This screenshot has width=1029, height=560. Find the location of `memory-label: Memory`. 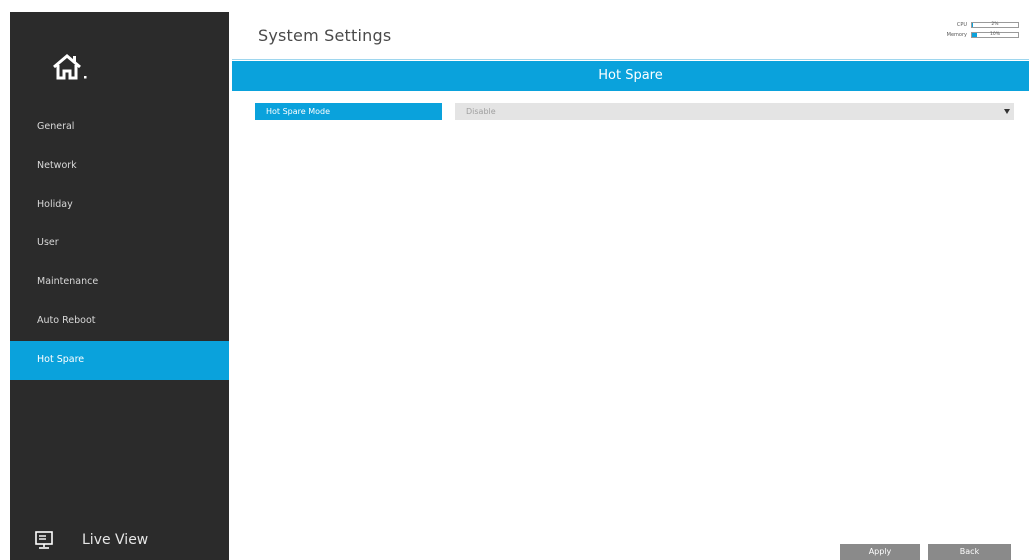

memory-label: Memory is located at coordinates (956, 35).